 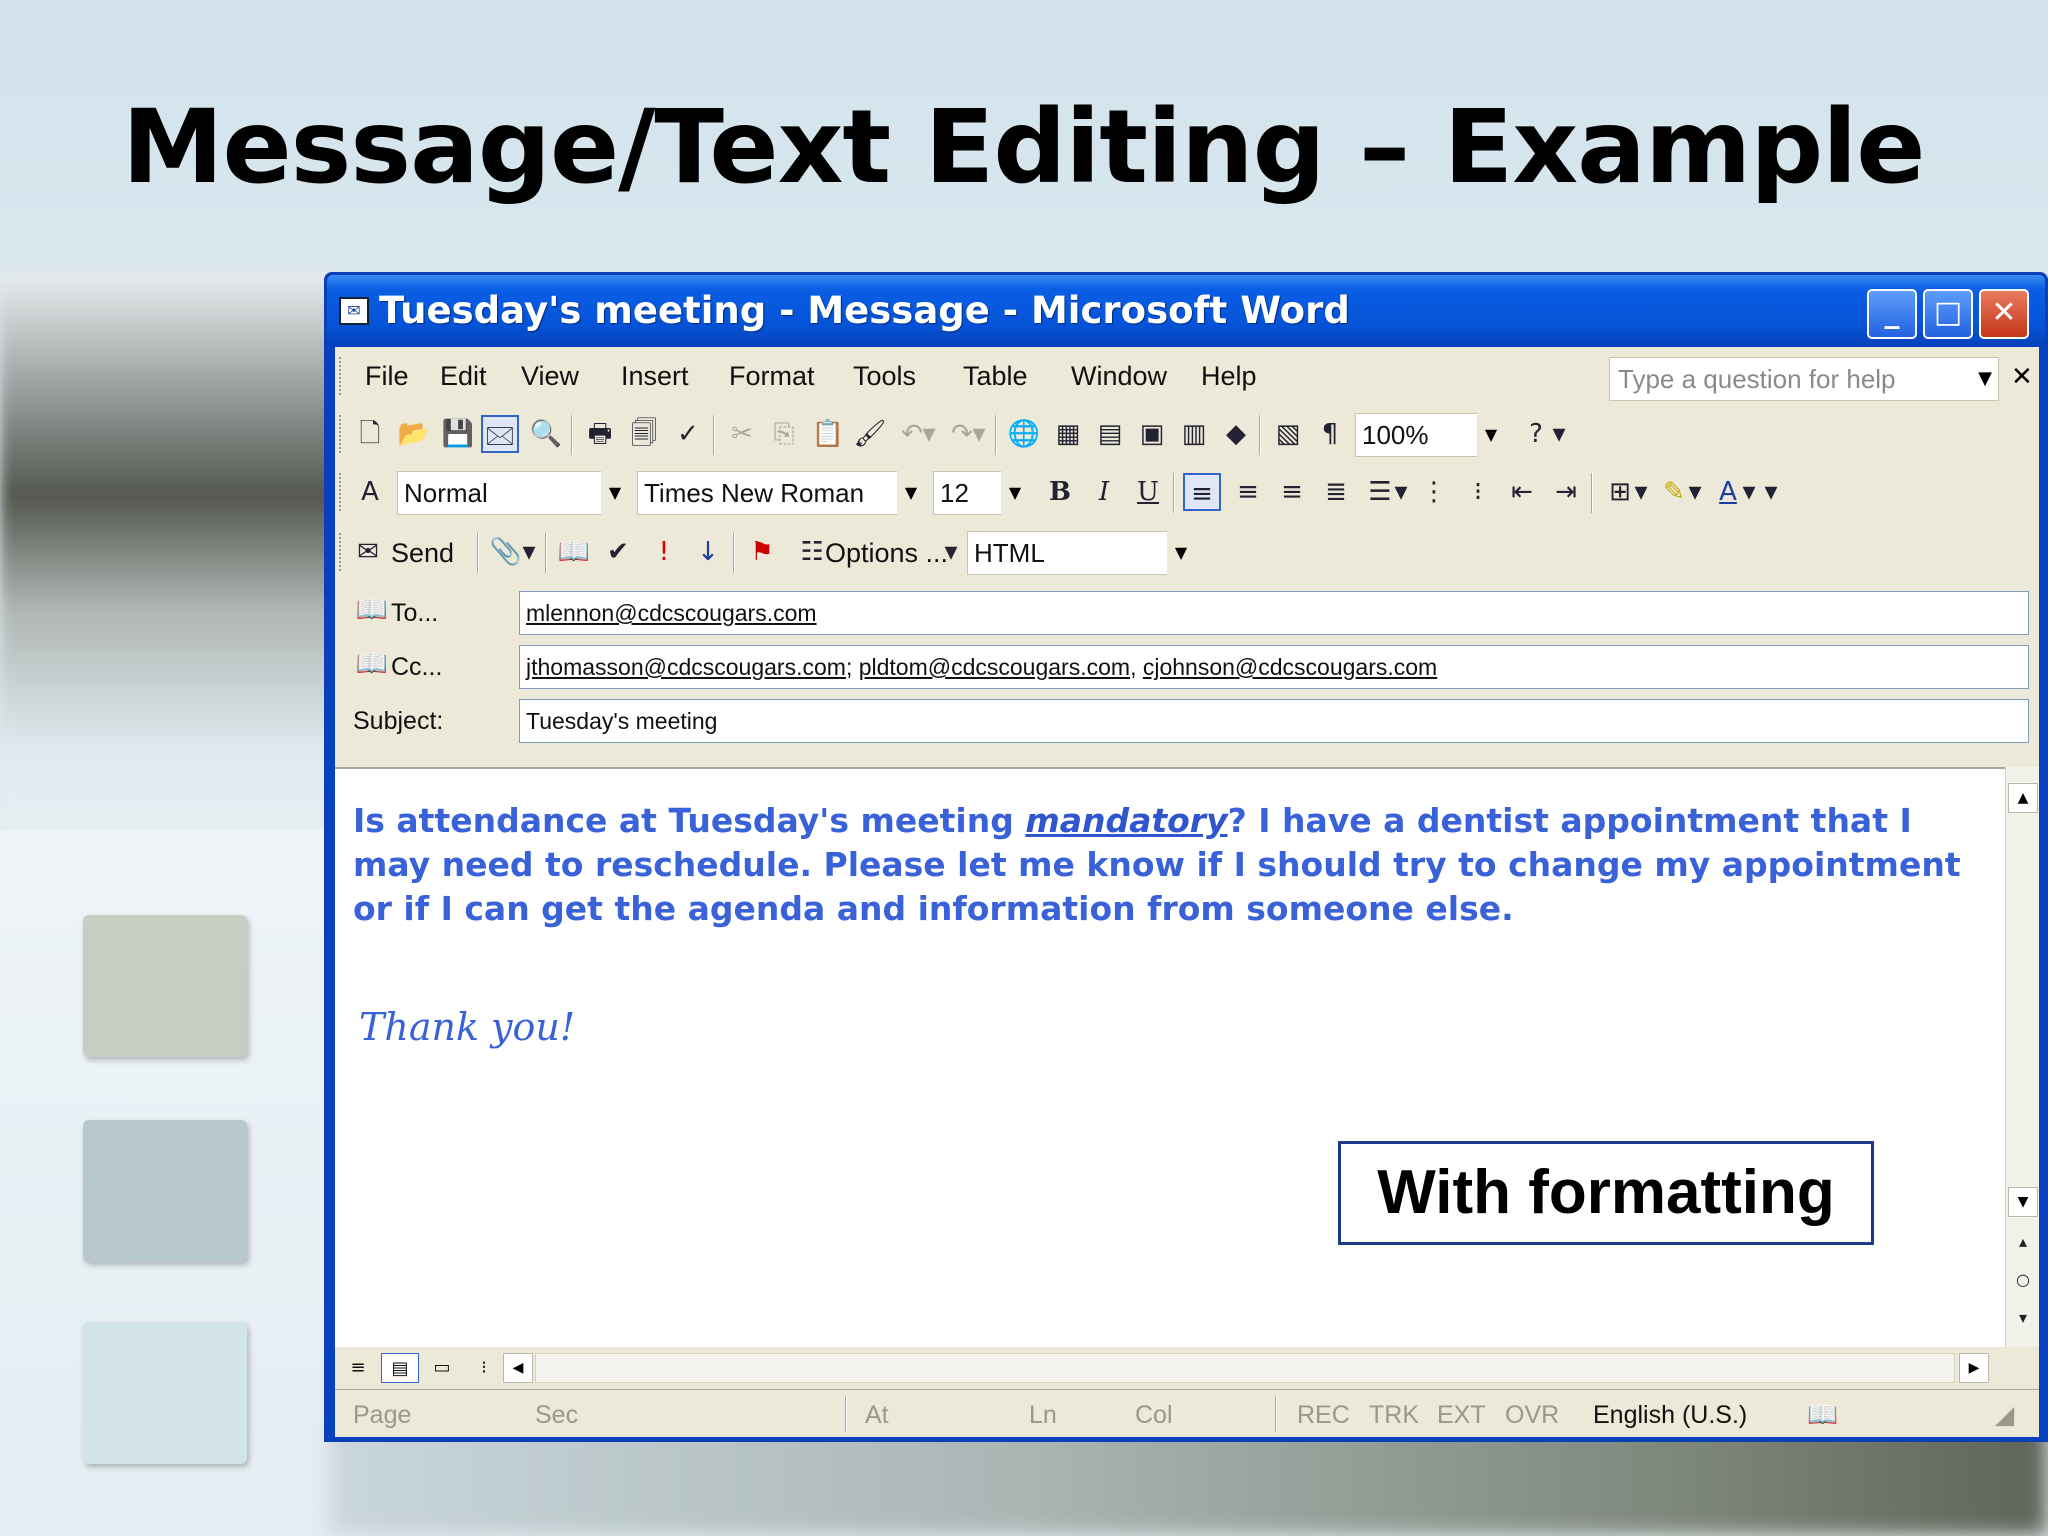 What do you see at coordinates (387, 376) in the screenshot?
I see `menu-file: File` at bounding box center [387, 376].